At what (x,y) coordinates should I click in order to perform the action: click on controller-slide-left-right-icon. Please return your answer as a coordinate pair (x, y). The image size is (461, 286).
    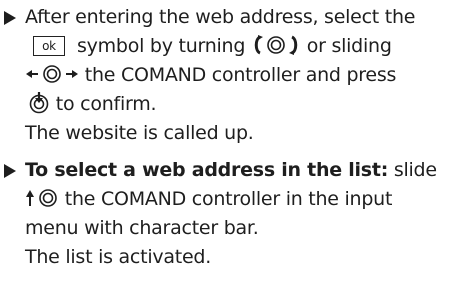
    Looking at the image, I should click on (52, 73).